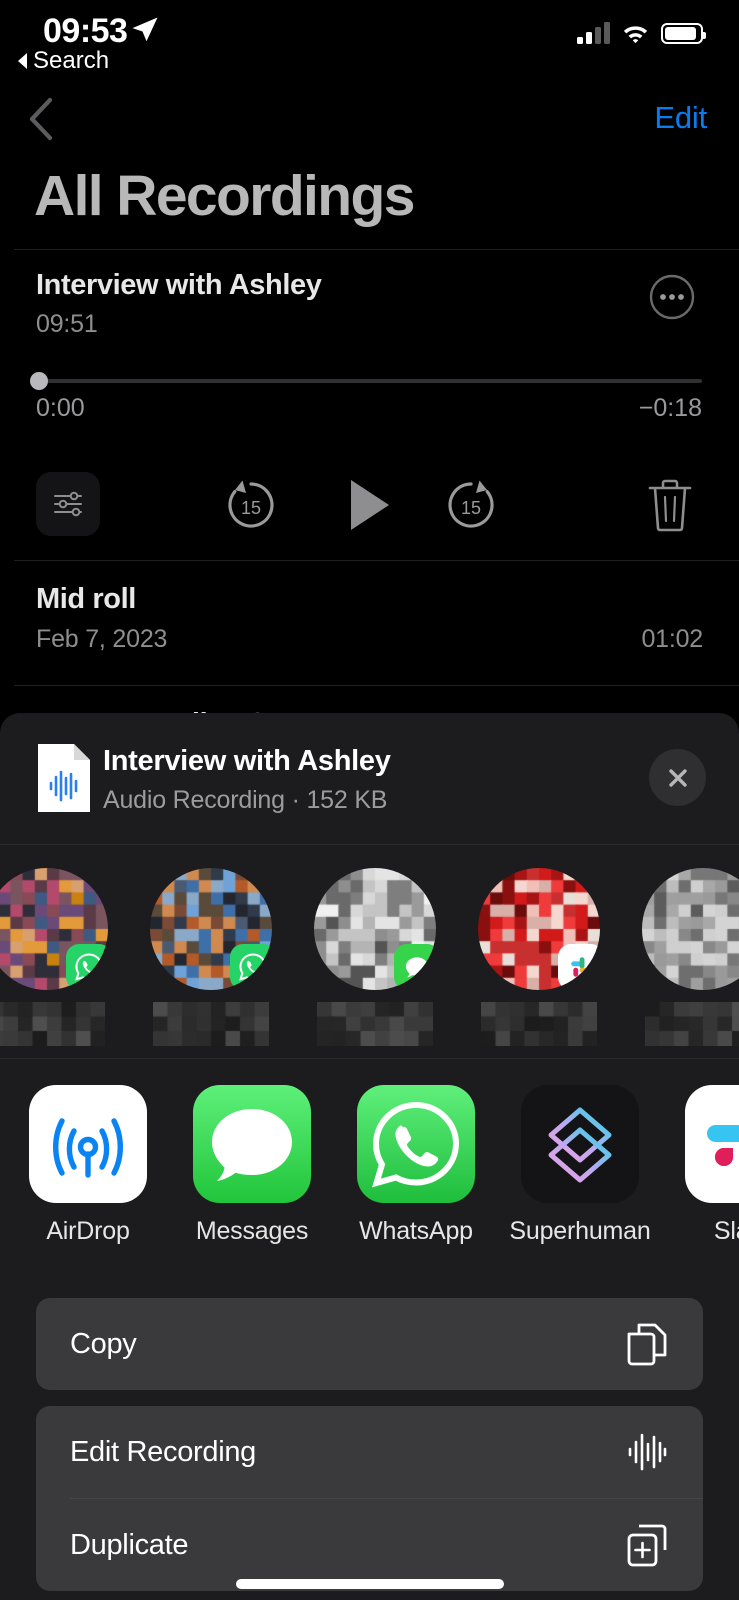 The image size is (739, 1600). Describe the element at coordinates (60, 408) in the screenshot. I see `elapsed-time: 0:00` at that location.